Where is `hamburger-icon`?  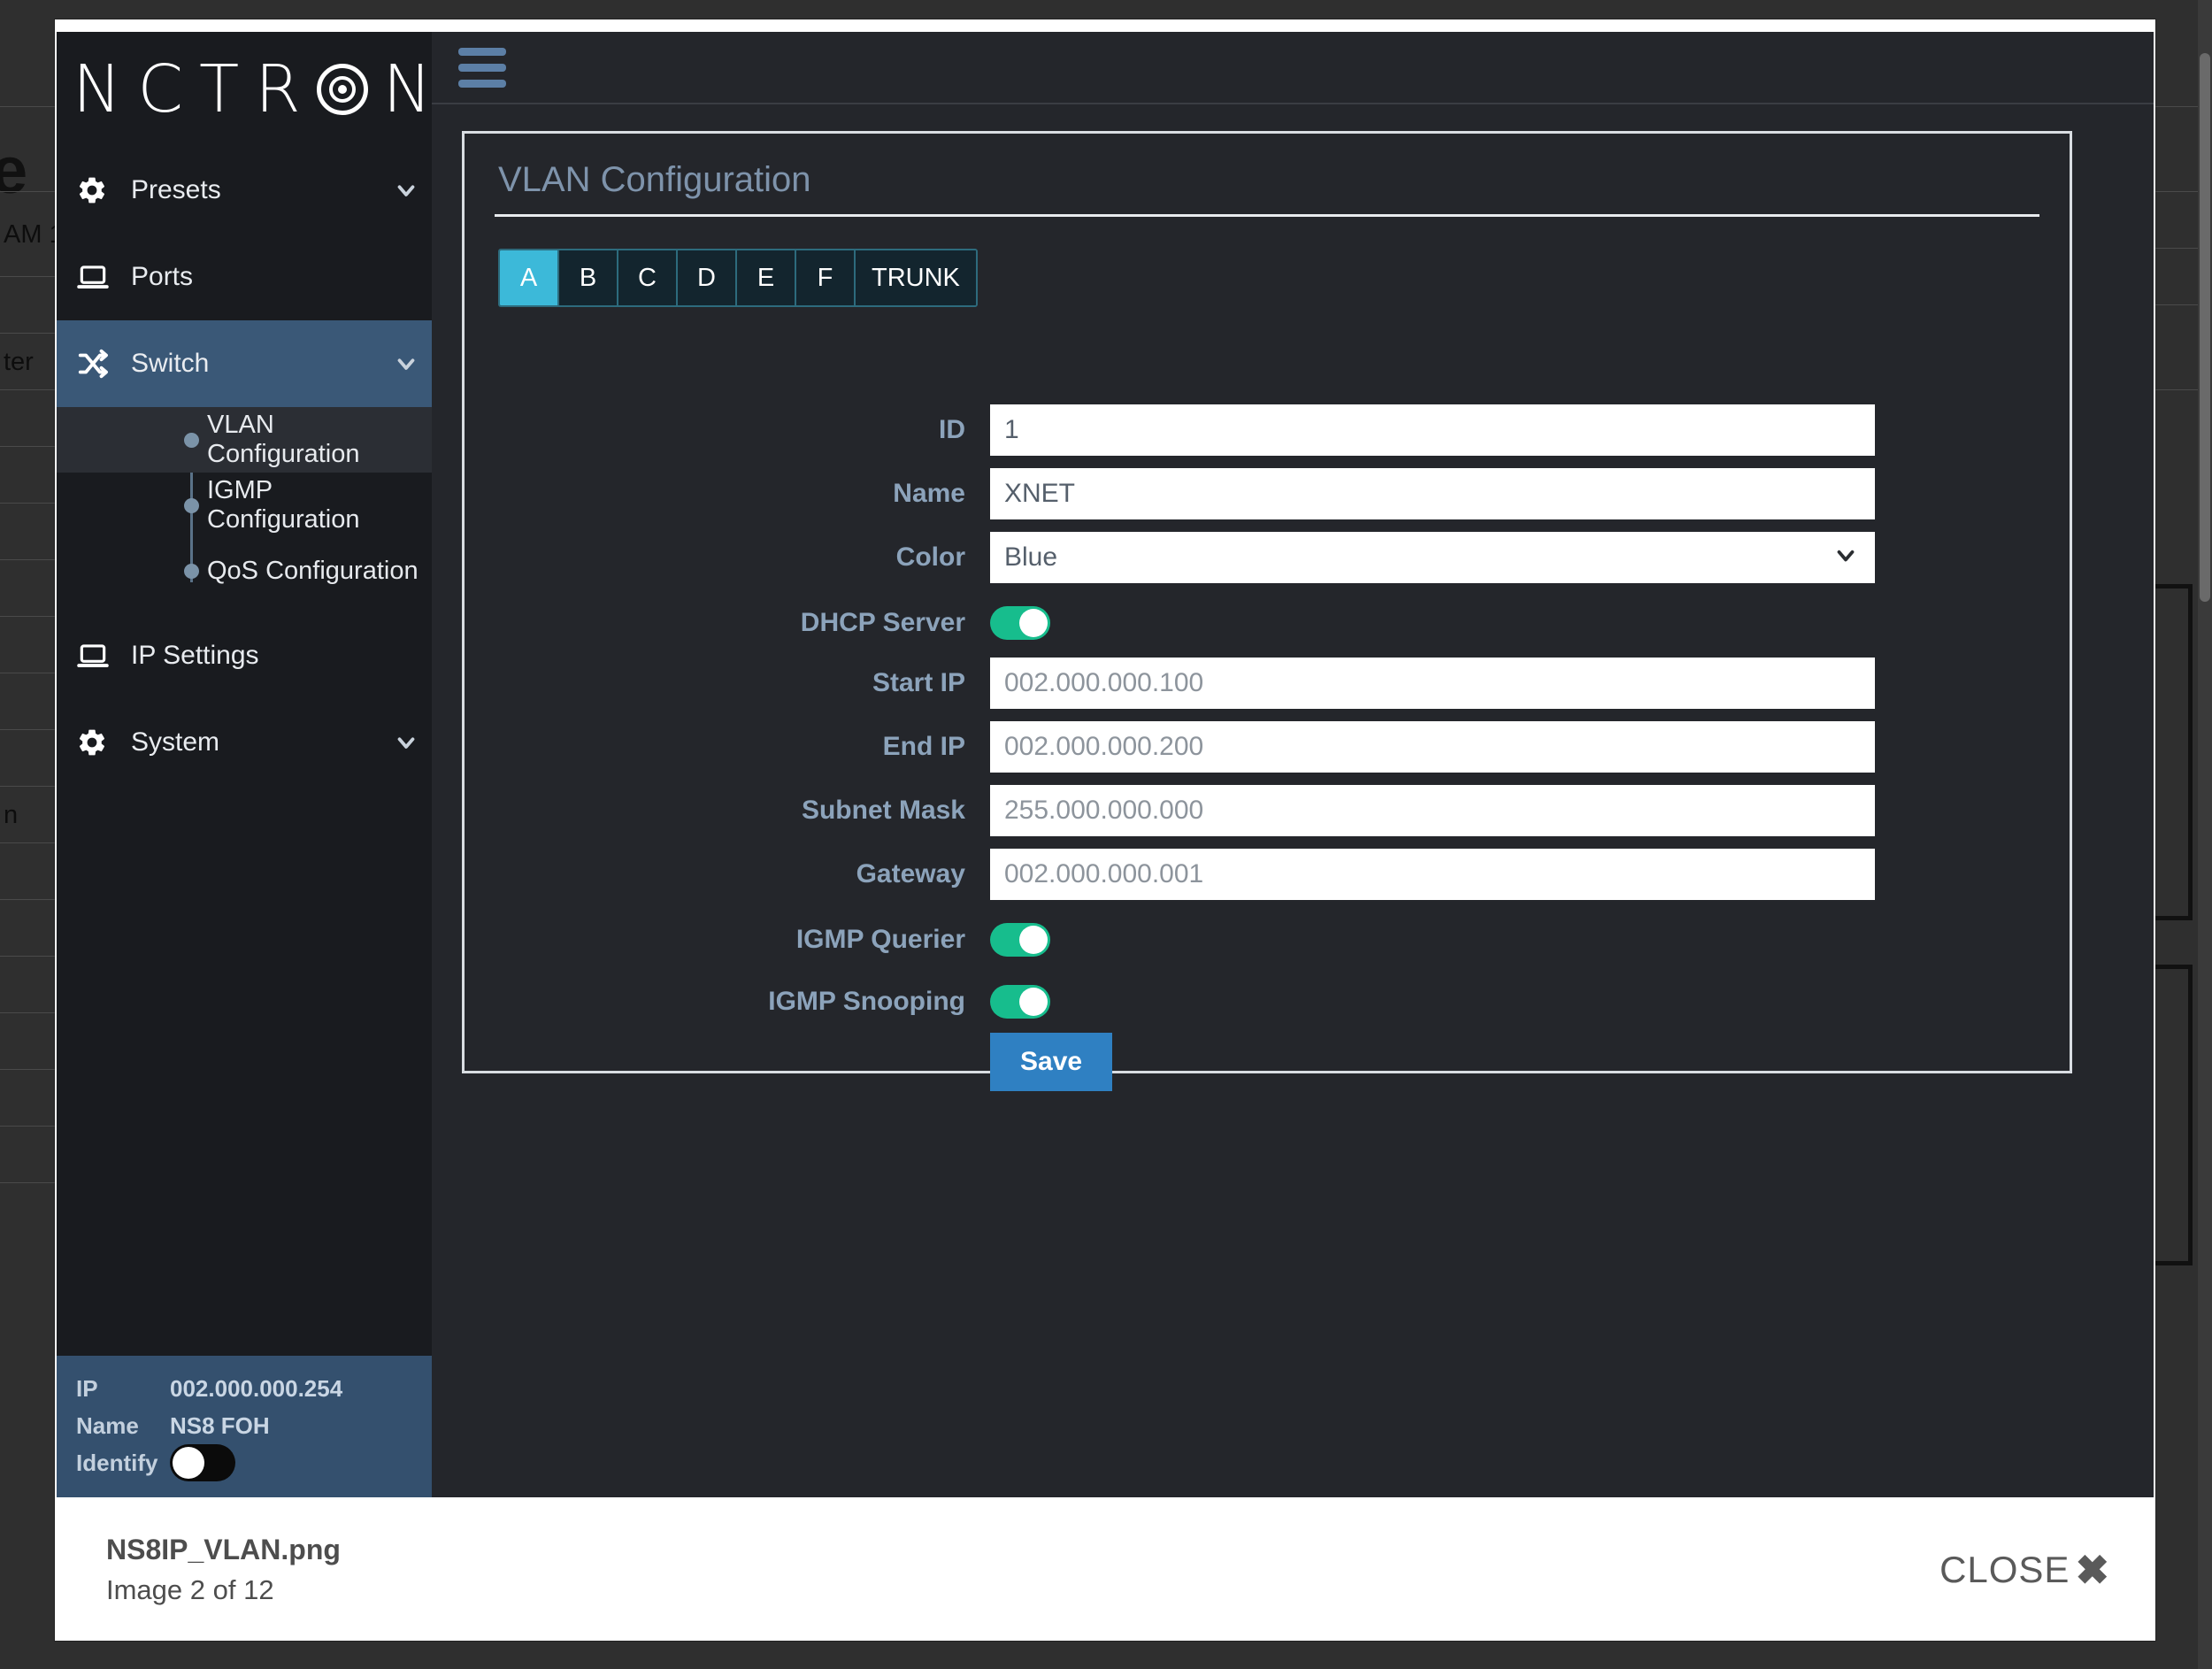 hamburger-icon is located at coordinates (482, 67).